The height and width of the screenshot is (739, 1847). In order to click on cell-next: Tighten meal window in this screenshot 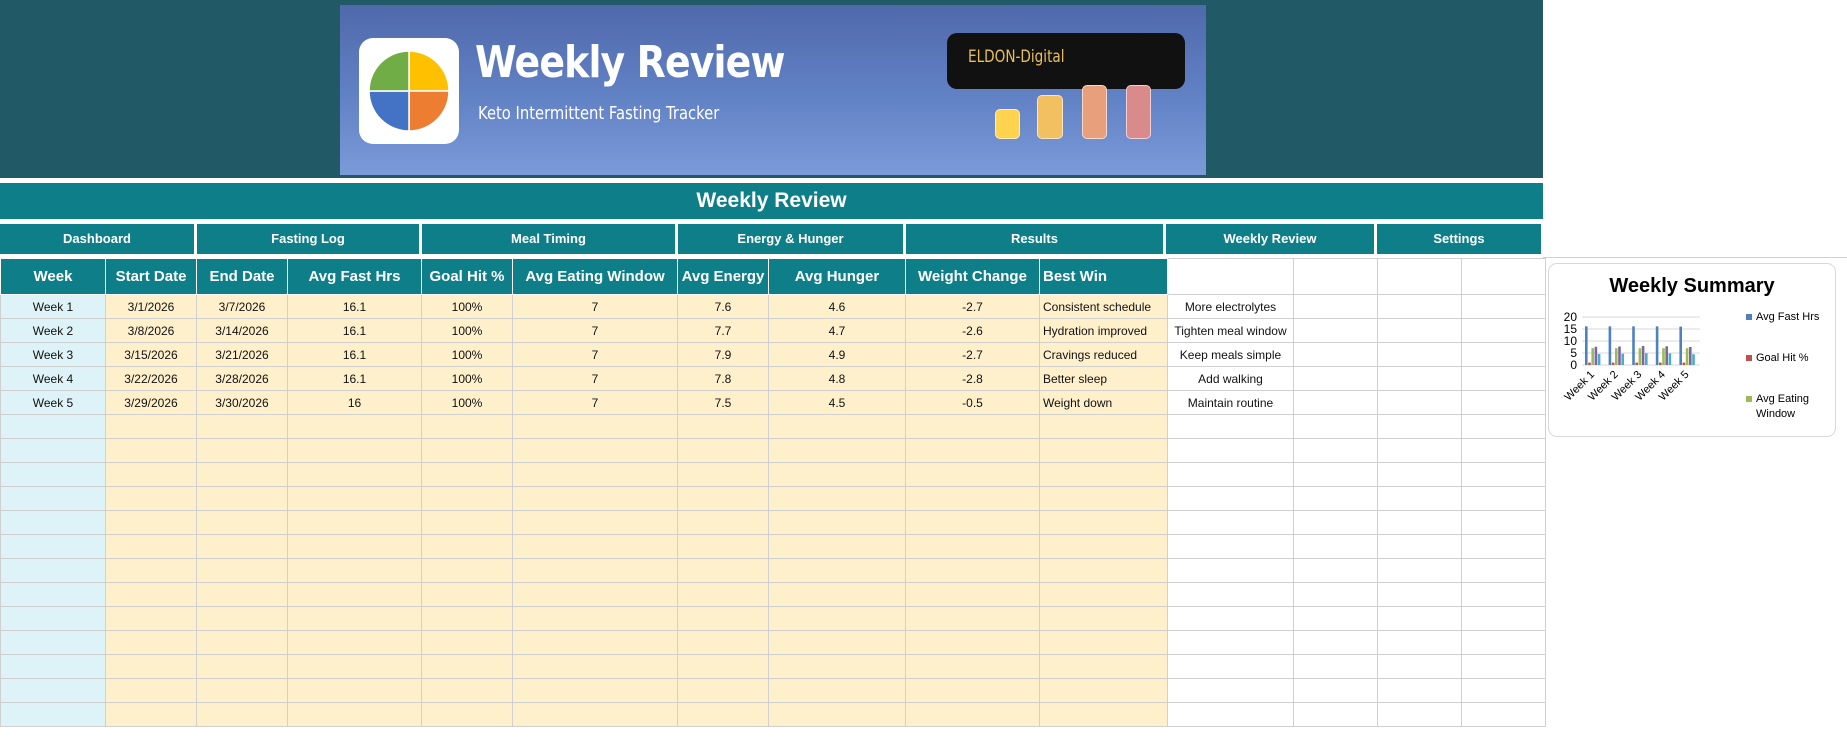, I will do `click(1230, 330)`.